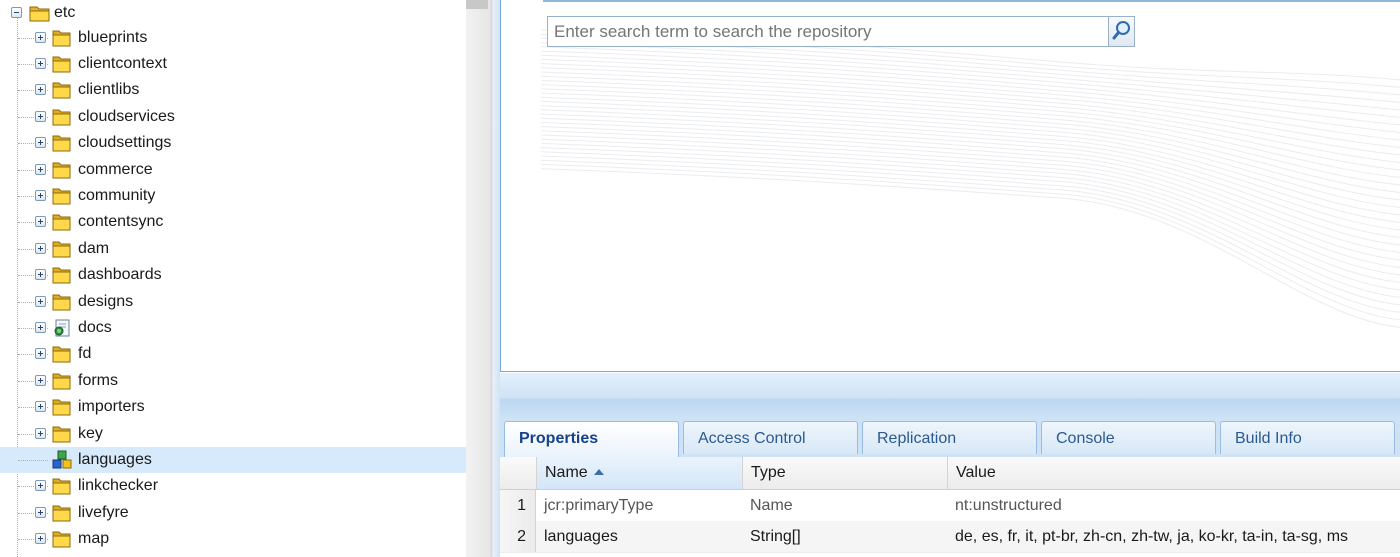  What do you see at coordinates (950, 396) in the screenshot?
I see `properties-panel-header` at bounding box center [950, 396].